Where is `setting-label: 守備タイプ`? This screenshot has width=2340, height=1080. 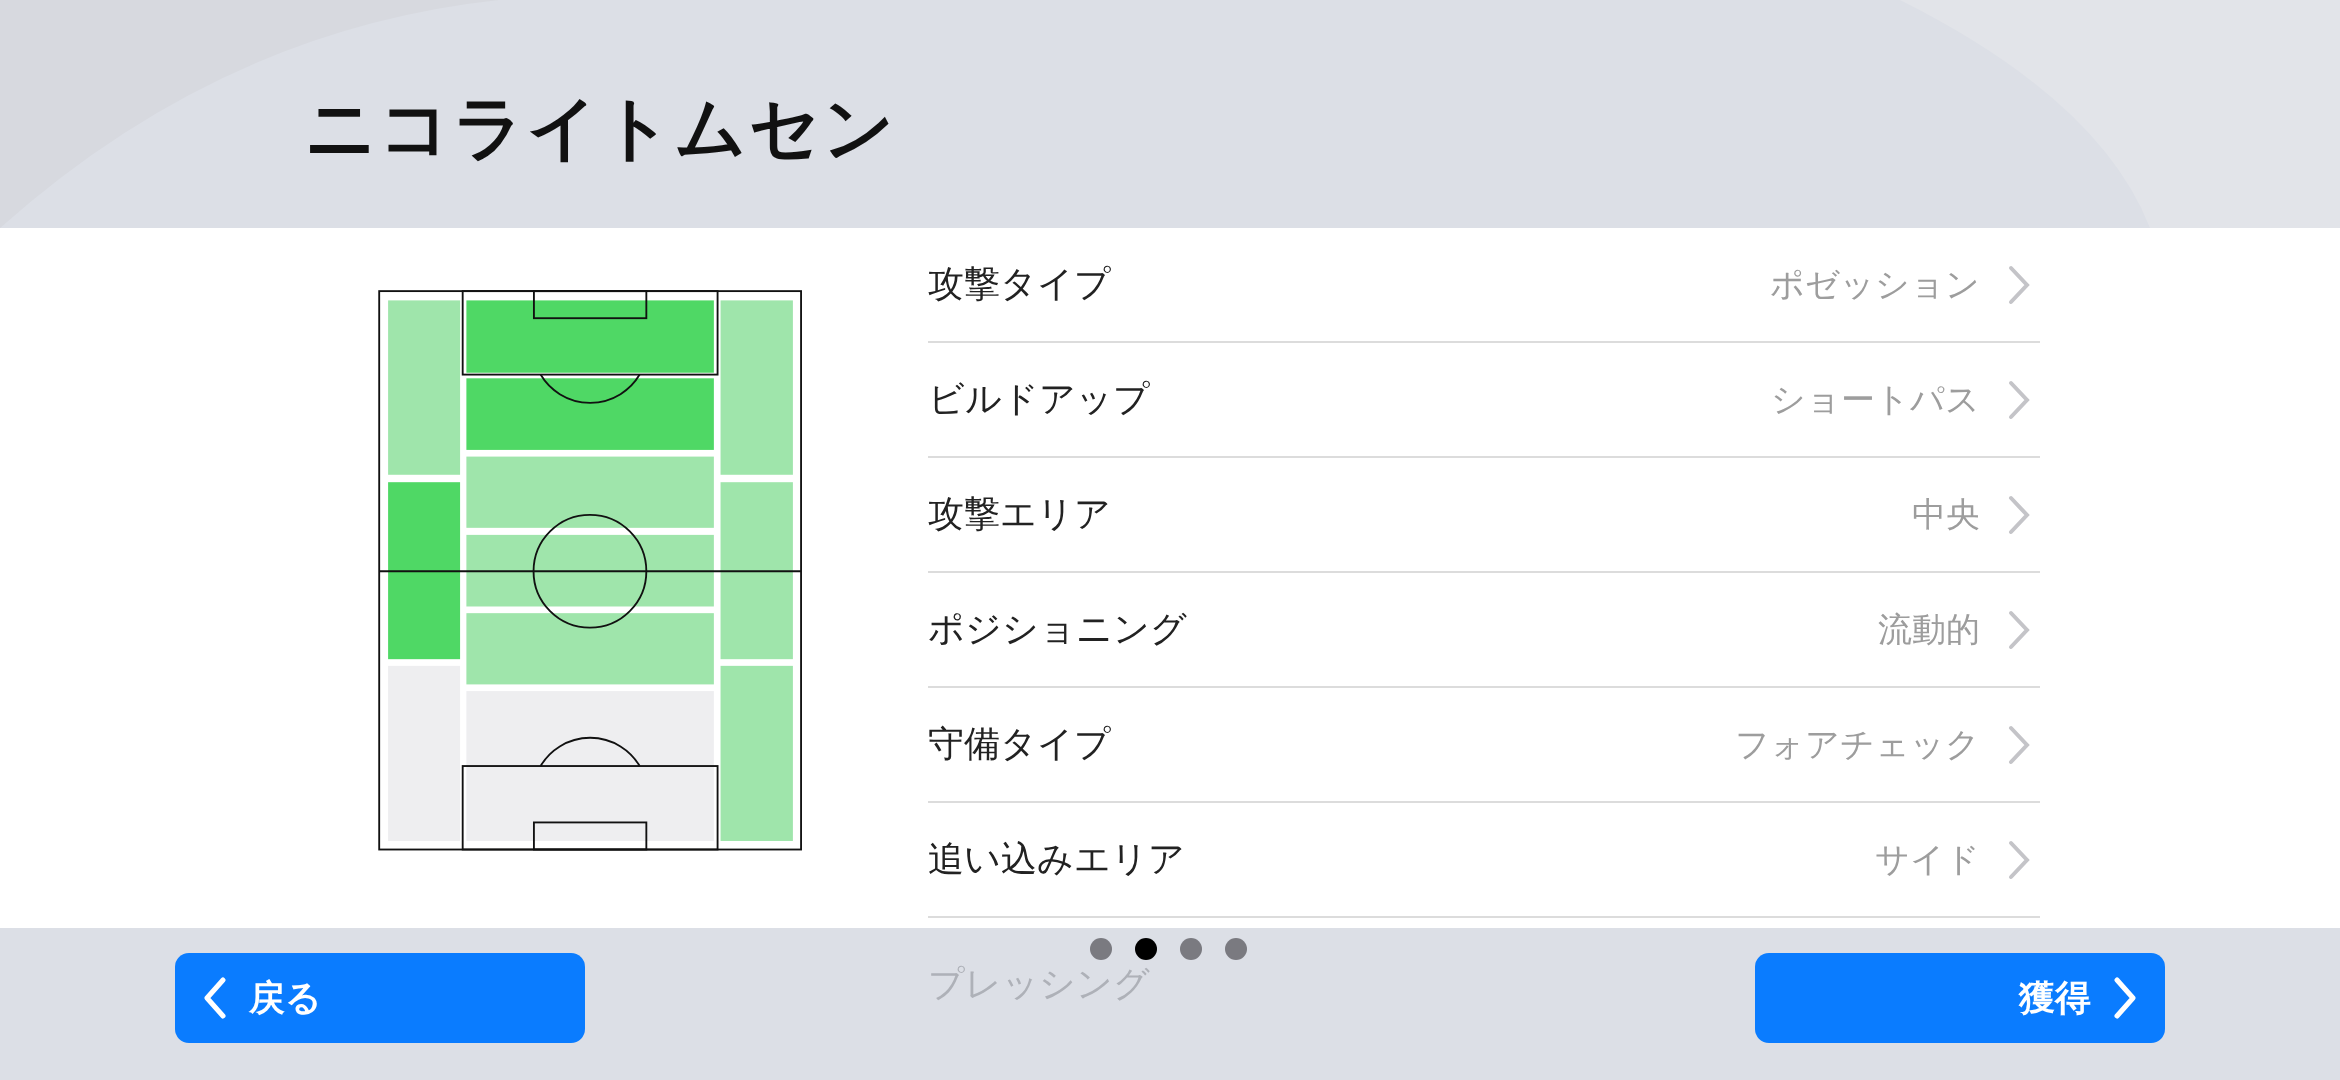 setting-label: 守備タイプ is located at coordinates (1020, 744).